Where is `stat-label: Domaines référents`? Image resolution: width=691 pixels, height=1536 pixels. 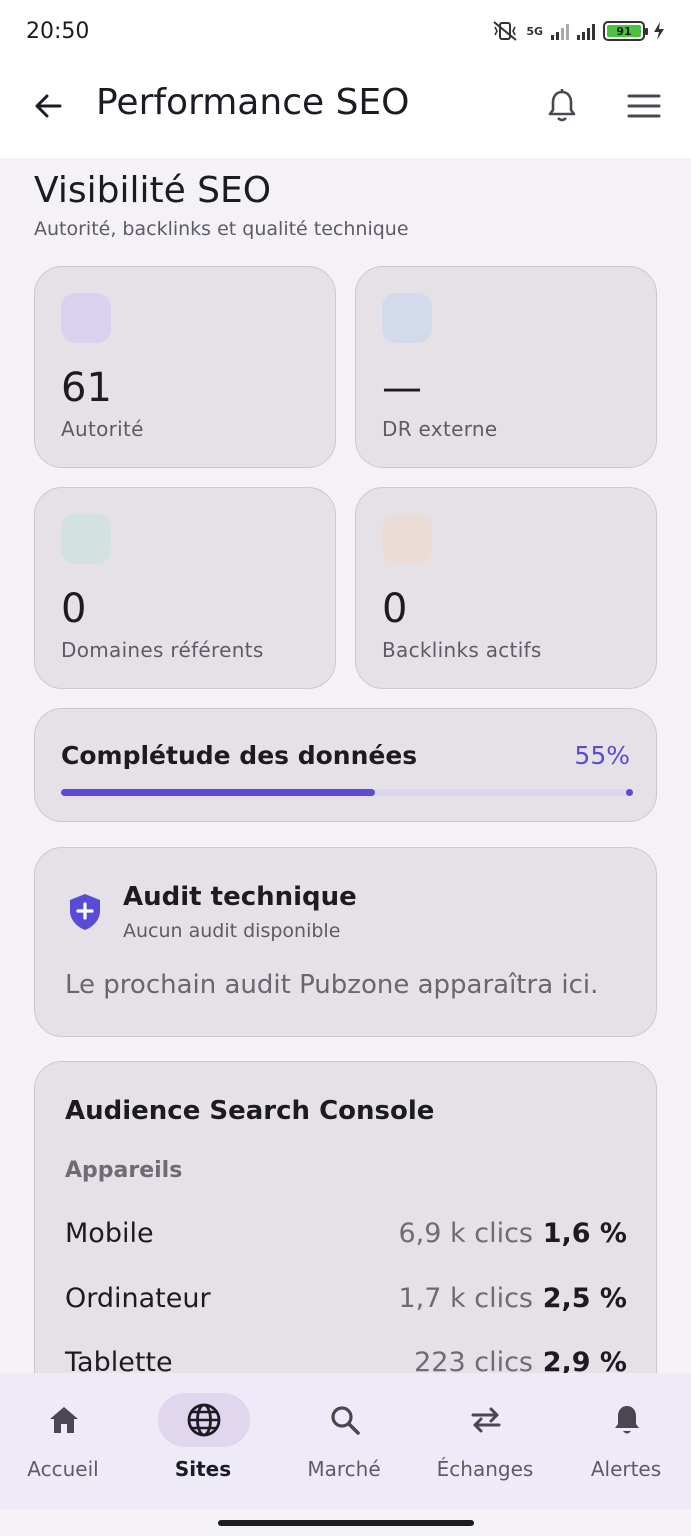
stat-label: Domaines référents is located at coordinates (162, 650).